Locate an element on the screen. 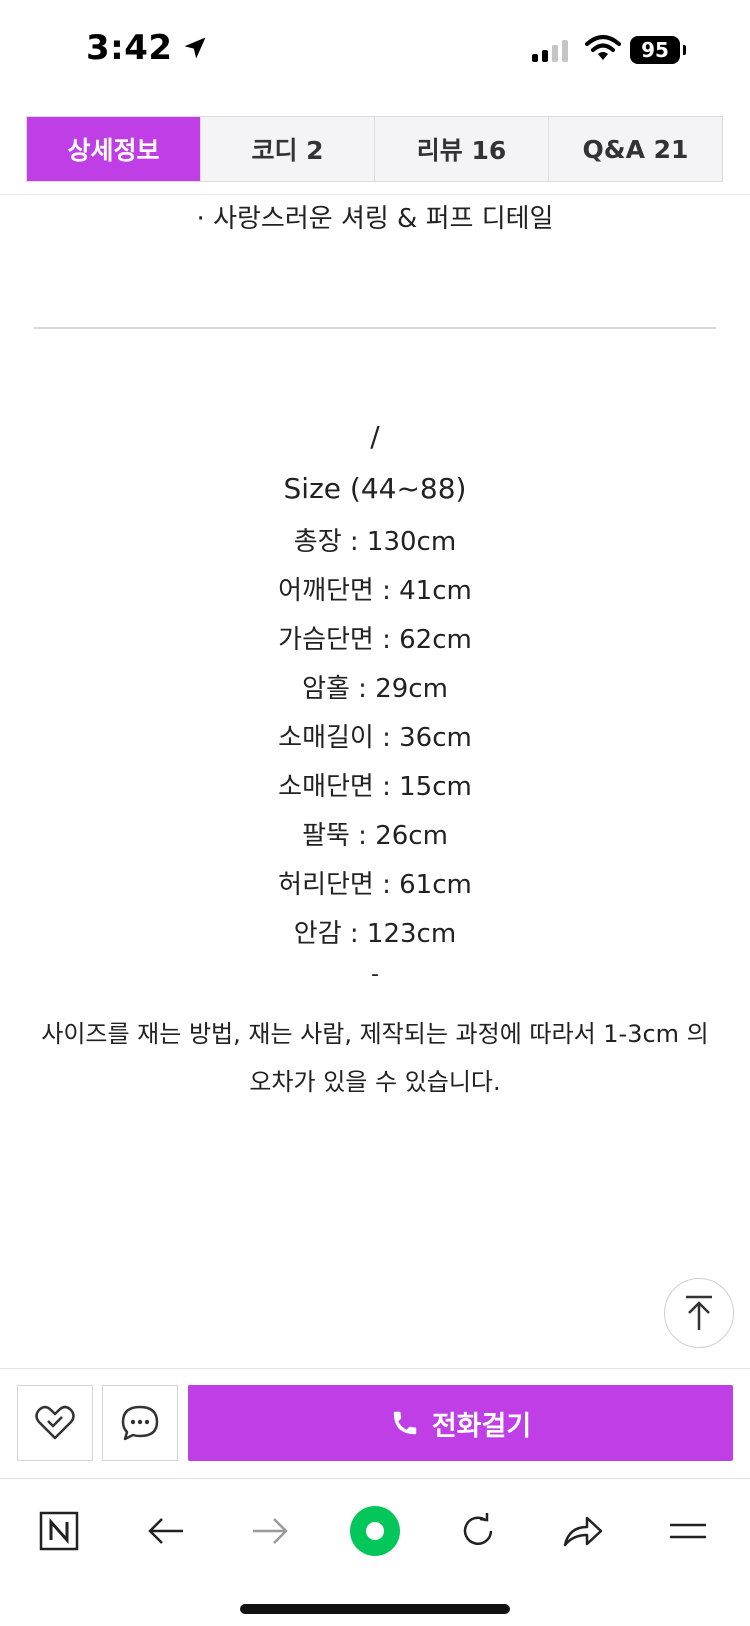 The width and height of the screenshot is (750, 1626). home-indicator is located at coordinates (375, 1609).